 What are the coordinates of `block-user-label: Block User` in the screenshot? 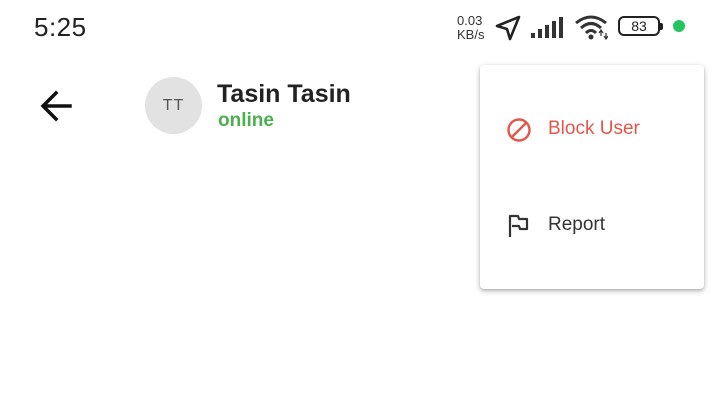 It's located at (594, 128).